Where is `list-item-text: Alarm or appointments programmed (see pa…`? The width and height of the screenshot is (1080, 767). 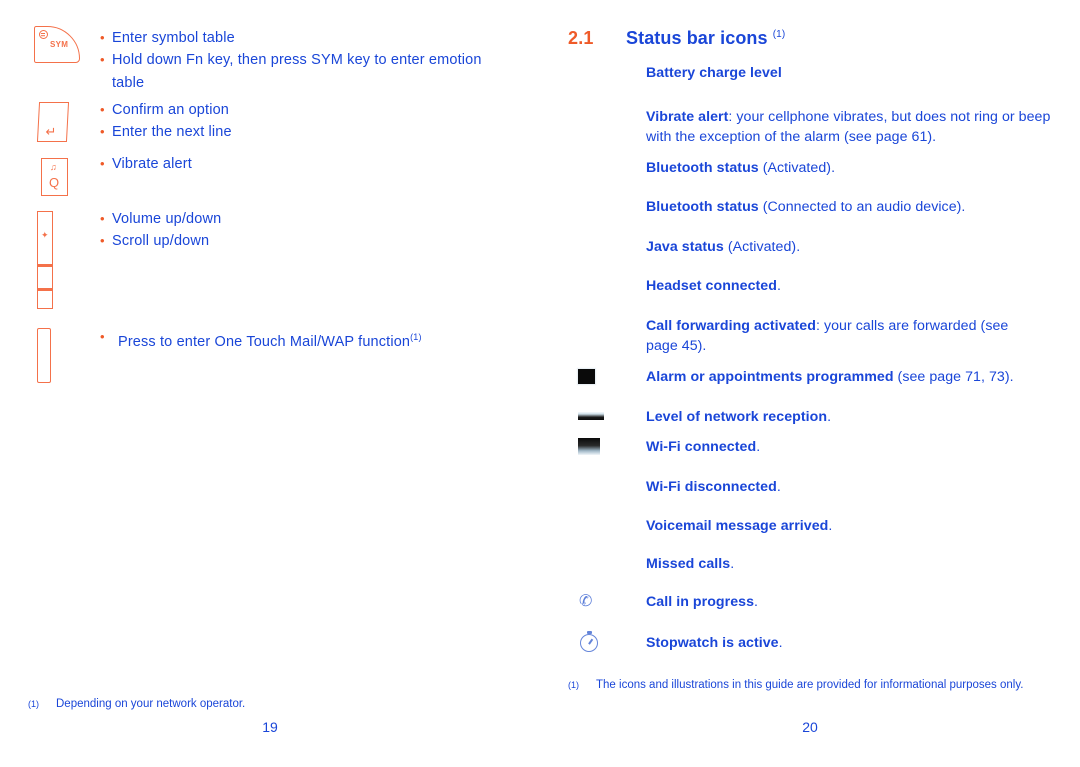
list-item-text: Alarm or appointments programmed (see pa… is located at coordinates (862, 378).